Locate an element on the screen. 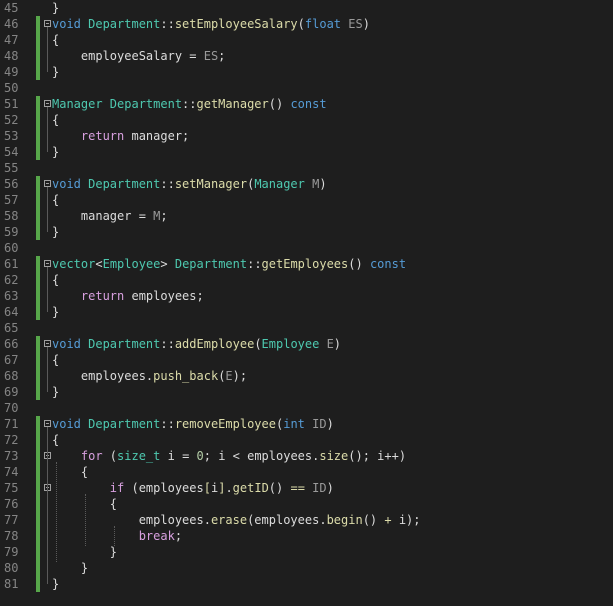  code-line: 67 { is located at coordinates (306, 360).